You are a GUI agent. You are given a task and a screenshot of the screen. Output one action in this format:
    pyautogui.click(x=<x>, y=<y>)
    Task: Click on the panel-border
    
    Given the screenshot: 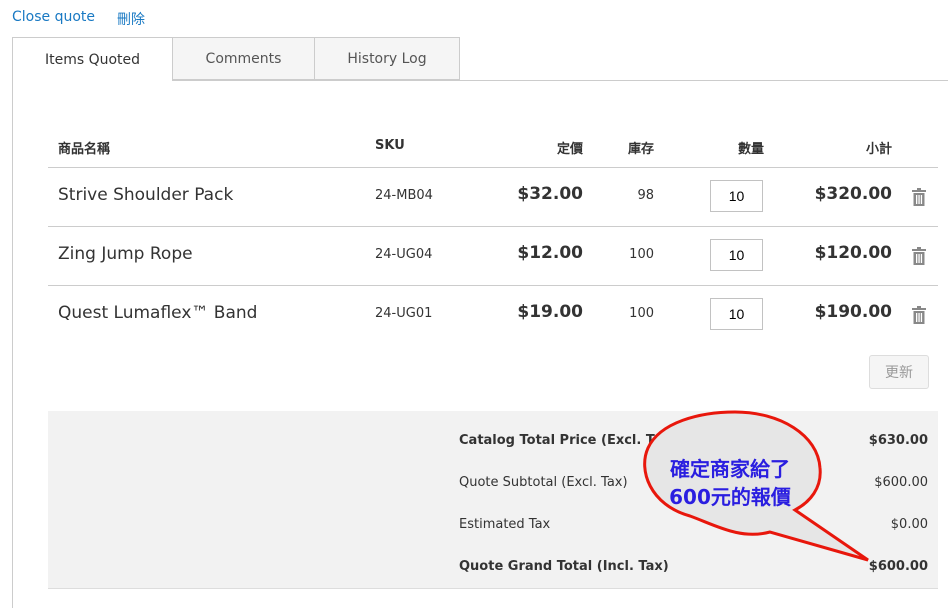 What is the action you would take?
    pyautogui.click(x=12, y=344)
    